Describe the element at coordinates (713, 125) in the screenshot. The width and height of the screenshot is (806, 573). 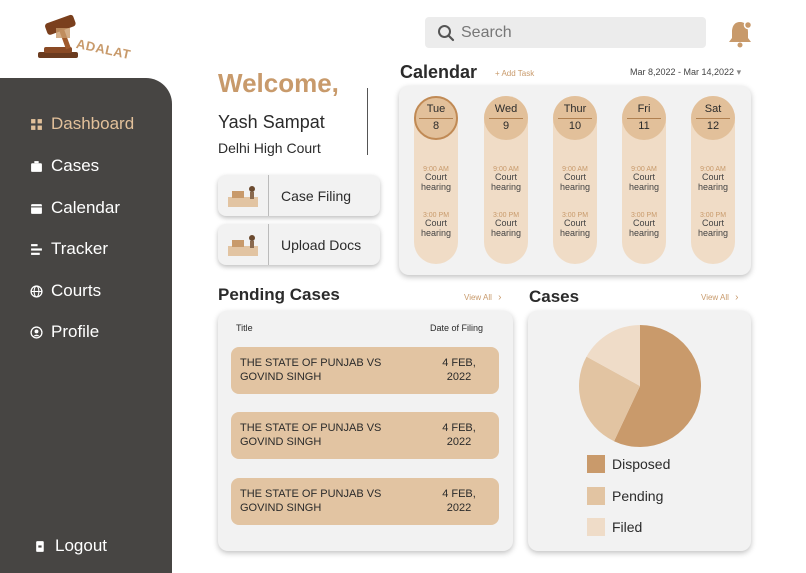
I see `day-date: 12` at that location.